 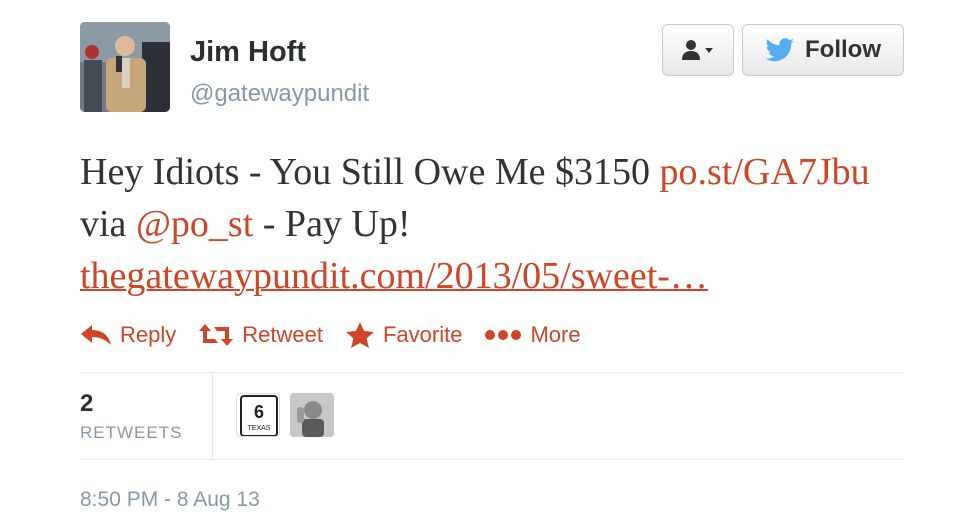 What do you see at coordinates (503, 335) in the screenshot?
I see `more-dots-icon` at bounding box center [503, 335].